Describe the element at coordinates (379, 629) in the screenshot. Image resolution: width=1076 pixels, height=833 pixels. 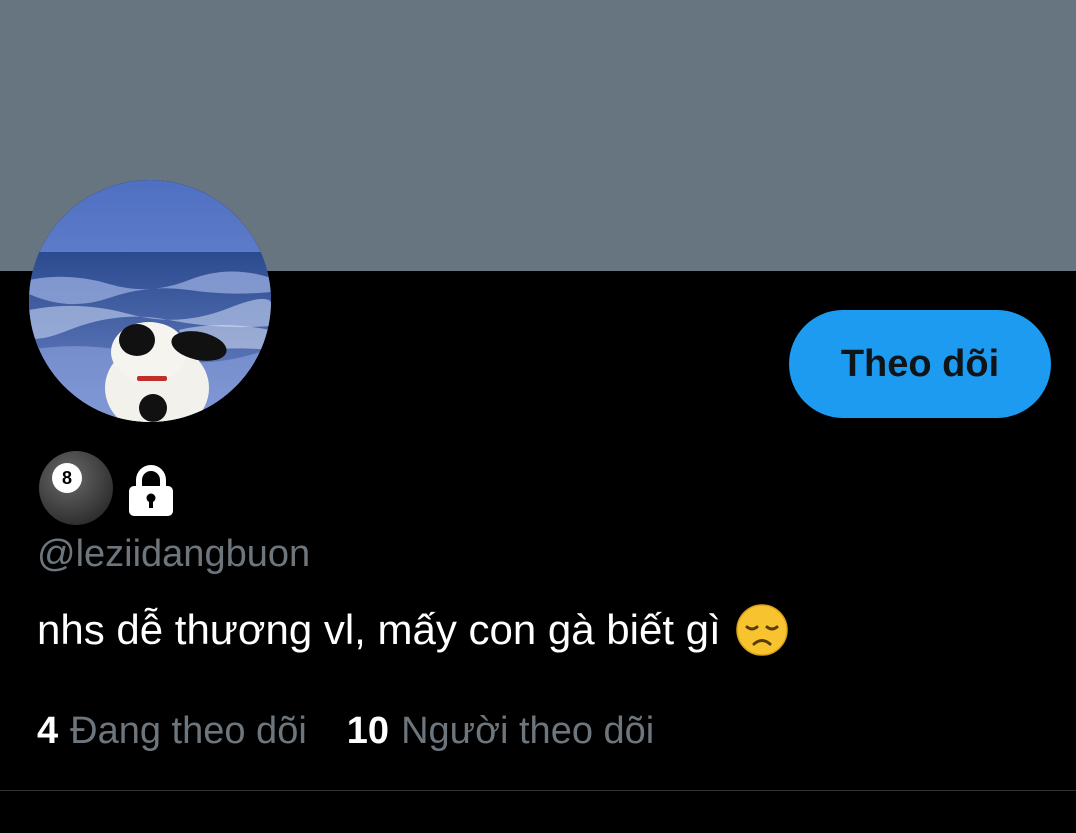
I see `bio-text: nhs dễ thương vl, mấy con gà biết gì` at that location.